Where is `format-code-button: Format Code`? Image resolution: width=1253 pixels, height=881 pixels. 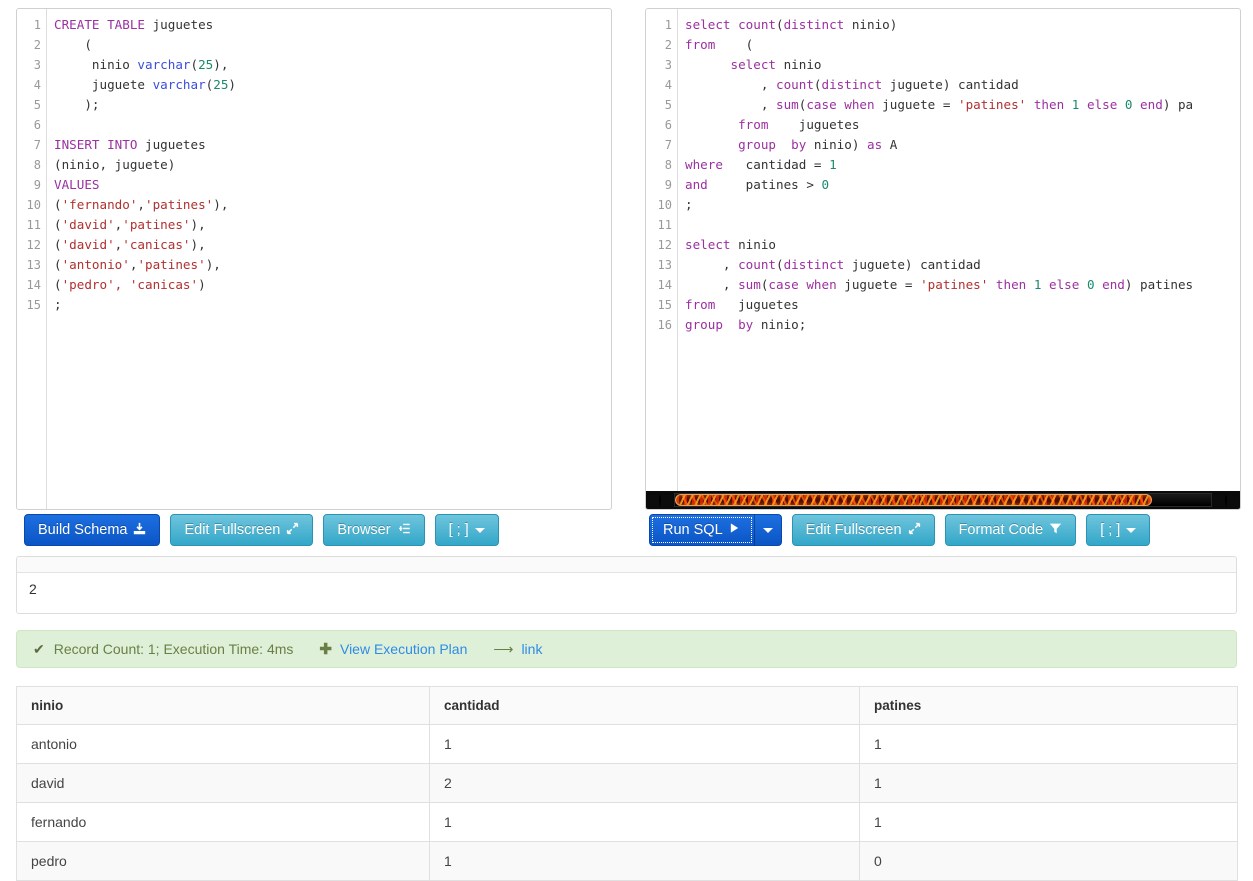
format-code-button: Format Code is located at coordinates (1010, 530).